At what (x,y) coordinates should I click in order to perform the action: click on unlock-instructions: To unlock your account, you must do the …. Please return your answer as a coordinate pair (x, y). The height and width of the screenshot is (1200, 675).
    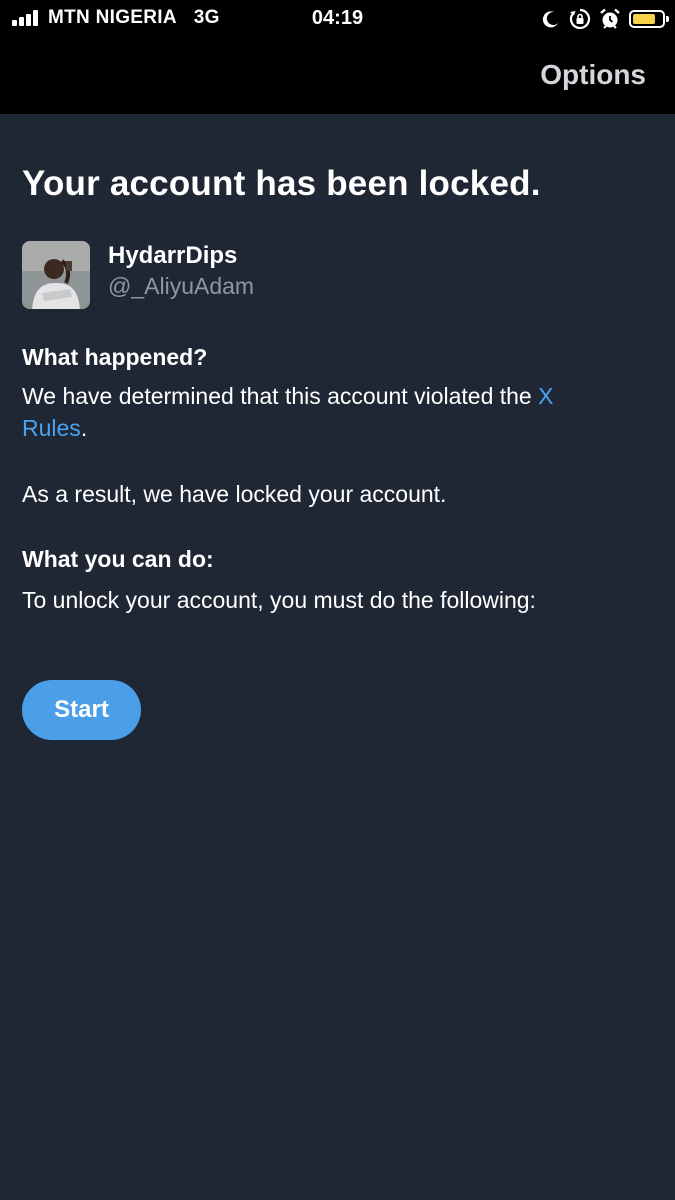
    Looking at the image, I should click on (279, 600).